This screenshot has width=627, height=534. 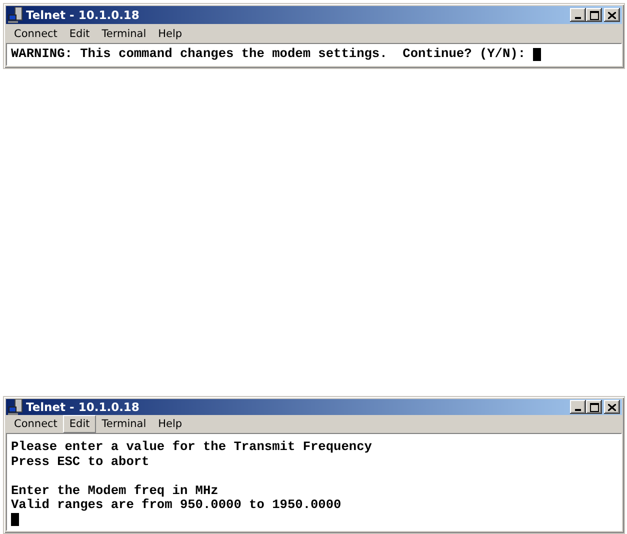 I want to click on terminal-text: Enter the Modem freq in MHz, so click(x=114, y=491).